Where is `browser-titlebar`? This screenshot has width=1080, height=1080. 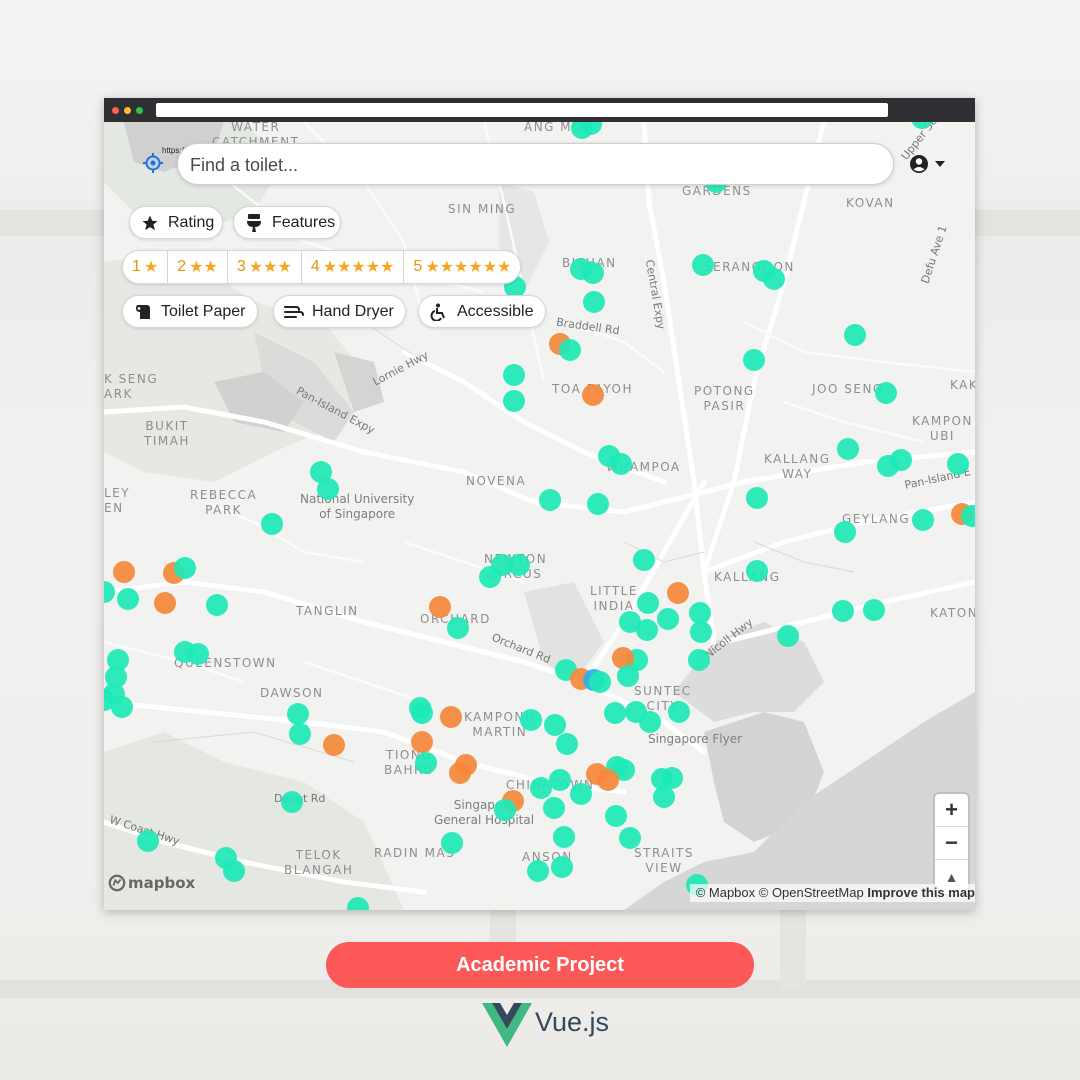
browser-titlebar is located at coordinates (539, 110).